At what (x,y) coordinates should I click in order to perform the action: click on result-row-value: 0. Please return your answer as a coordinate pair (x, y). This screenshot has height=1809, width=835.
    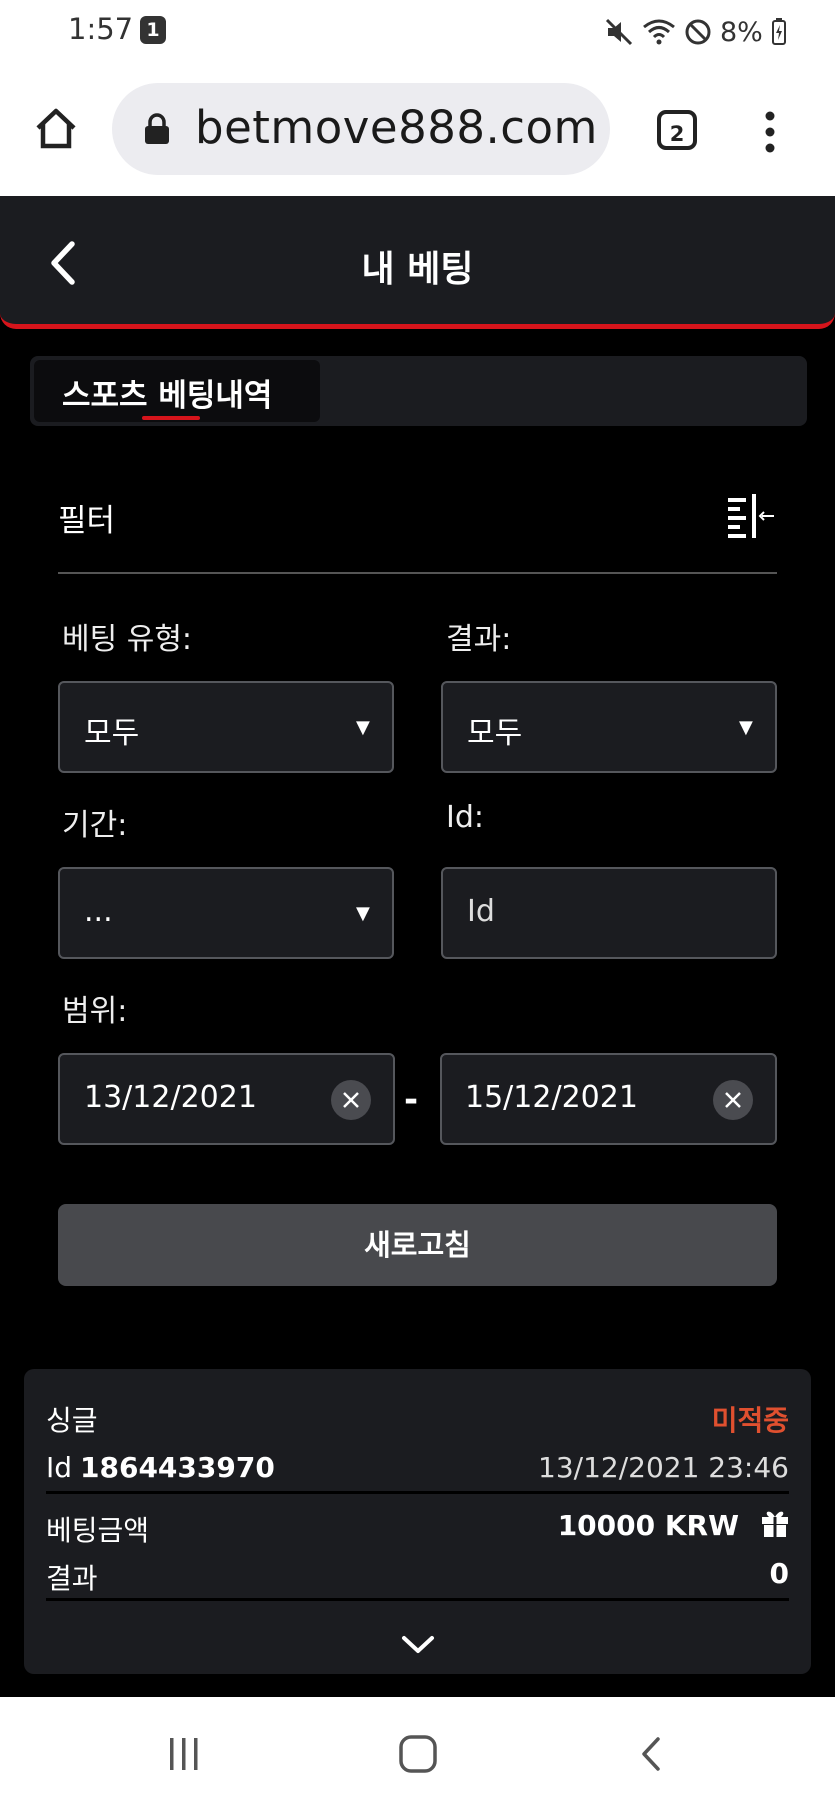
    Looking at the image, I should click on (779, 1573).